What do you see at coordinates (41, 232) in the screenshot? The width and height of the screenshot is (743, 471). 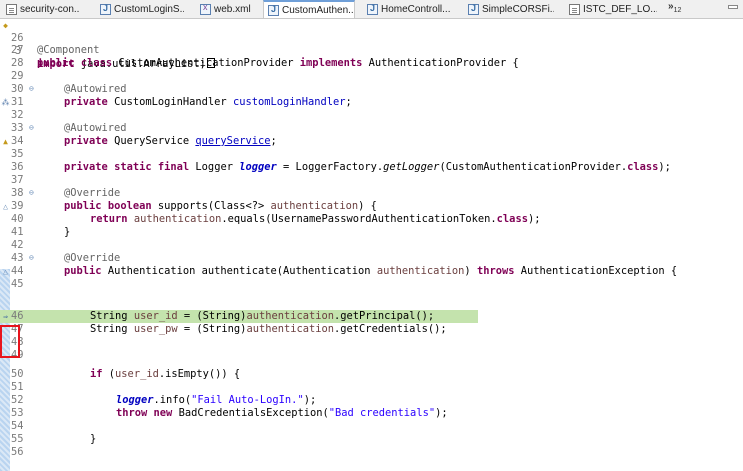 I see `code-line: 41}` at bounding box center [41, 232].